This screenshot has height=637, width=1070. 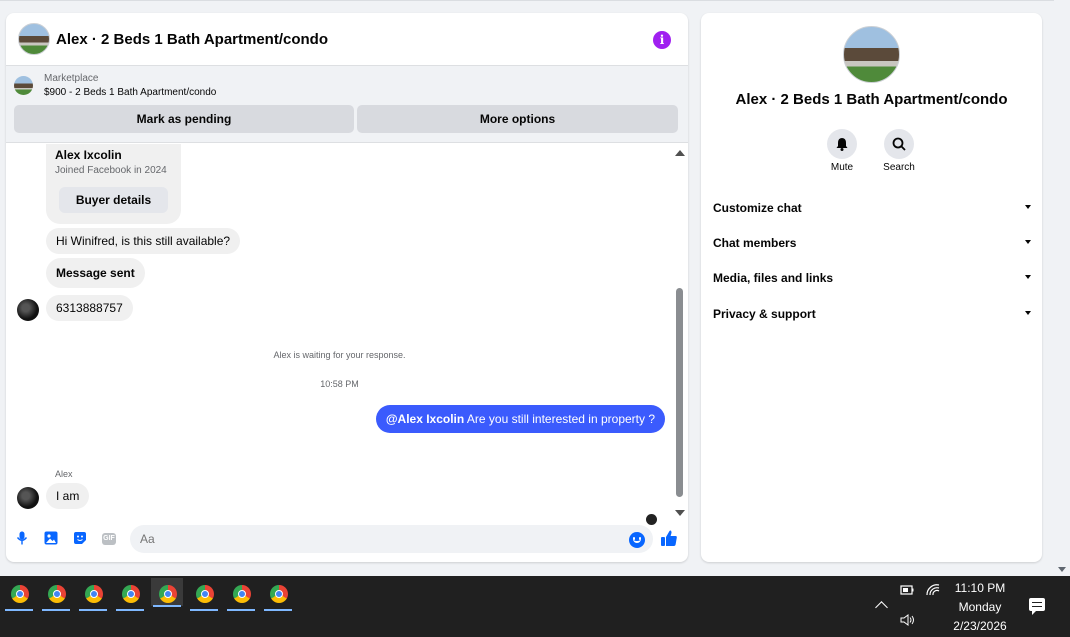 What do you see at coordinates (872, 211) in the screenshot?
I see `customize-chat-section: Customize chat` at bounding box center [872, 211].